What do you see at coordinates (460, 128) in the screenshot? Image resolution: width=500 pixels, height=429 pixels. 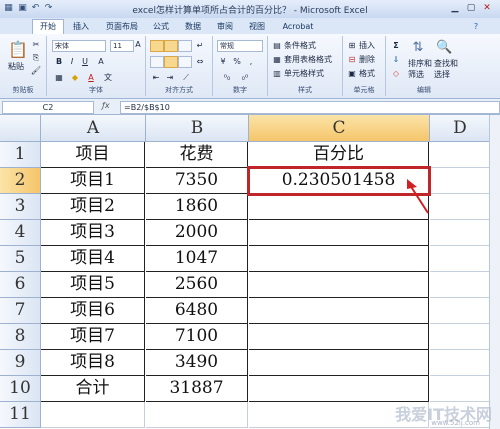 I see `column-header-d: D` at bounding box center [460, 128].